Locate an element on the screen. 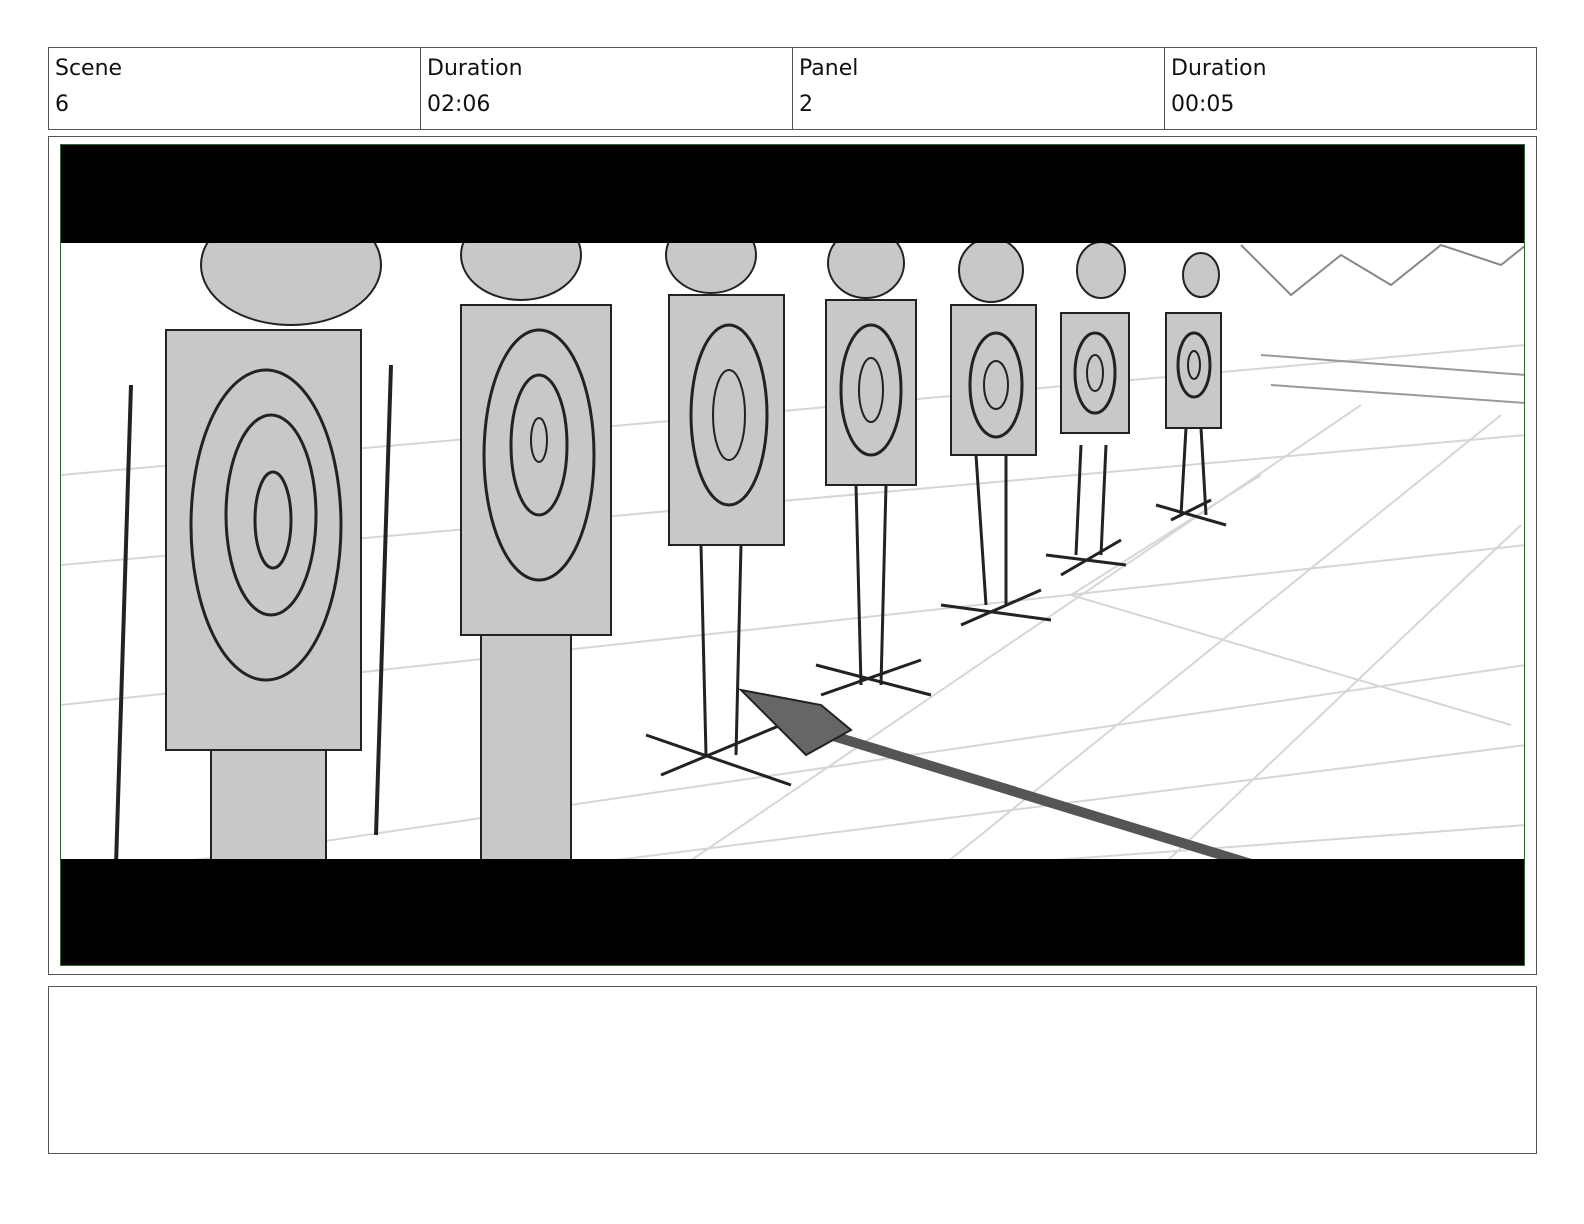  panel-label: Panel is located at coordinates (829, 68).